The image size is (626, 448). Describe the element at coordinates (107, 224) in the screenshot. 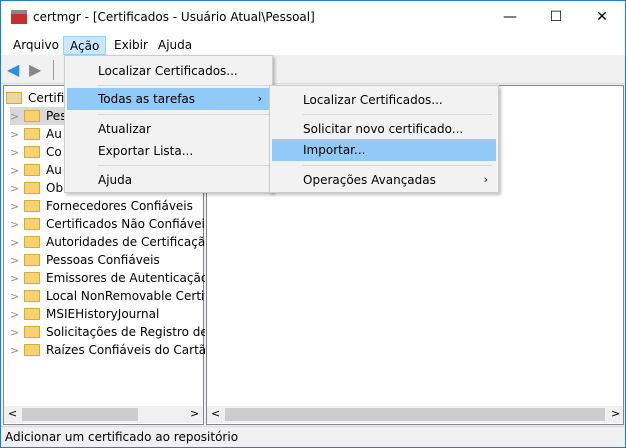

I see `tree-item: > Certificados Não Confiáveis` at that location.